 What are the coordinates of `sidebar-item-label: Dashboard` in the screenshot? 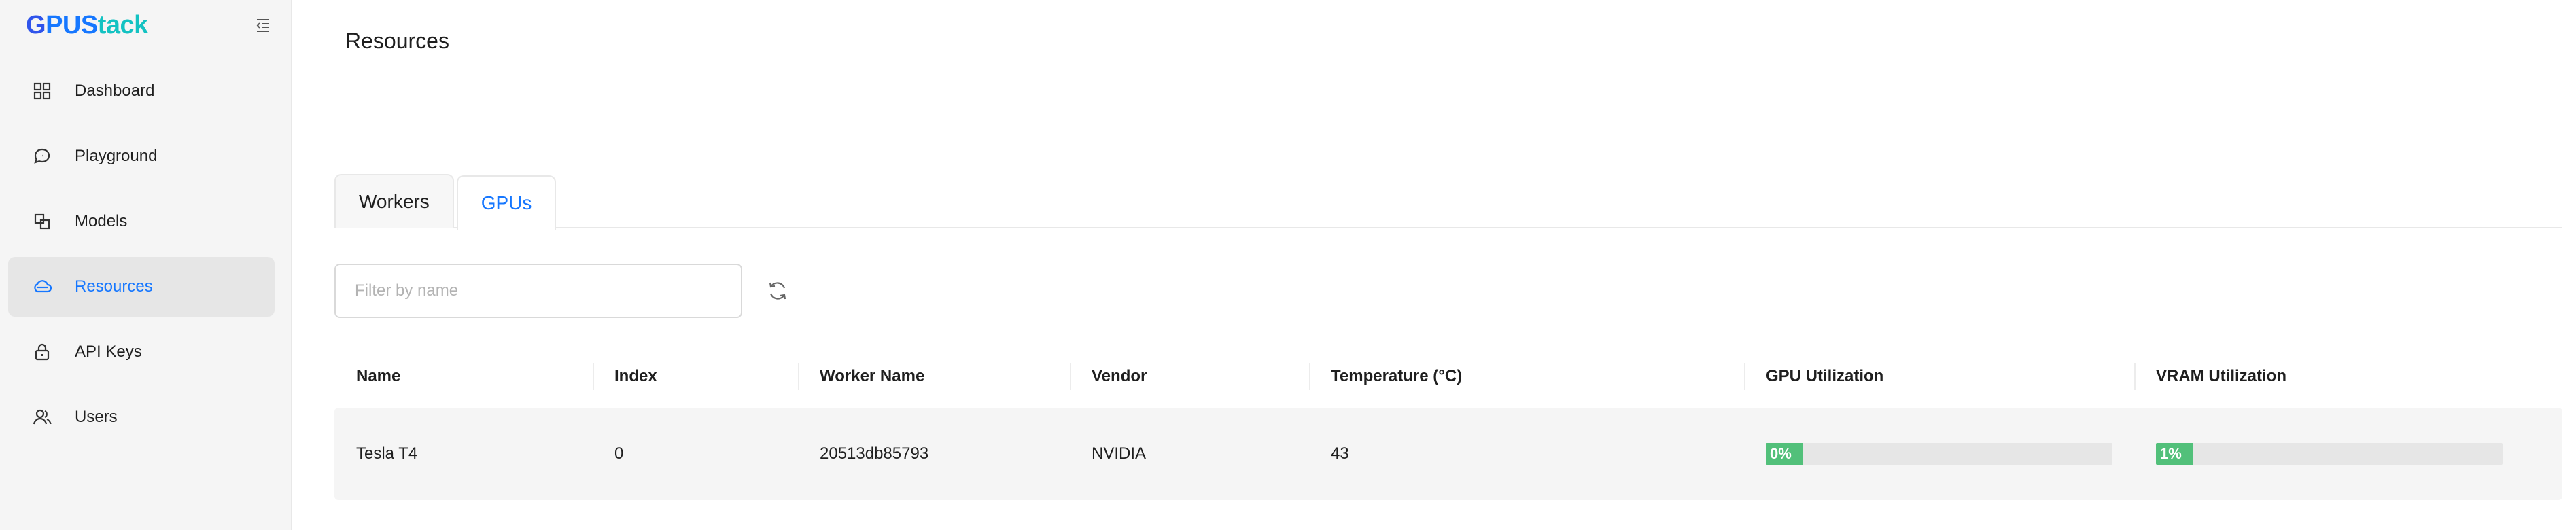 It's located at (115, 91).